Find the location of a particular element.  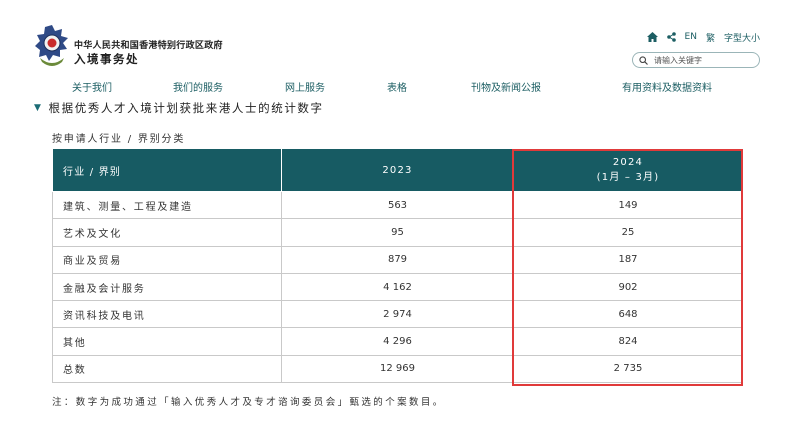

page-title-text: 根据优秀人才入境计划获批来港人士的统计数字 is located at coordinates (186, 108).